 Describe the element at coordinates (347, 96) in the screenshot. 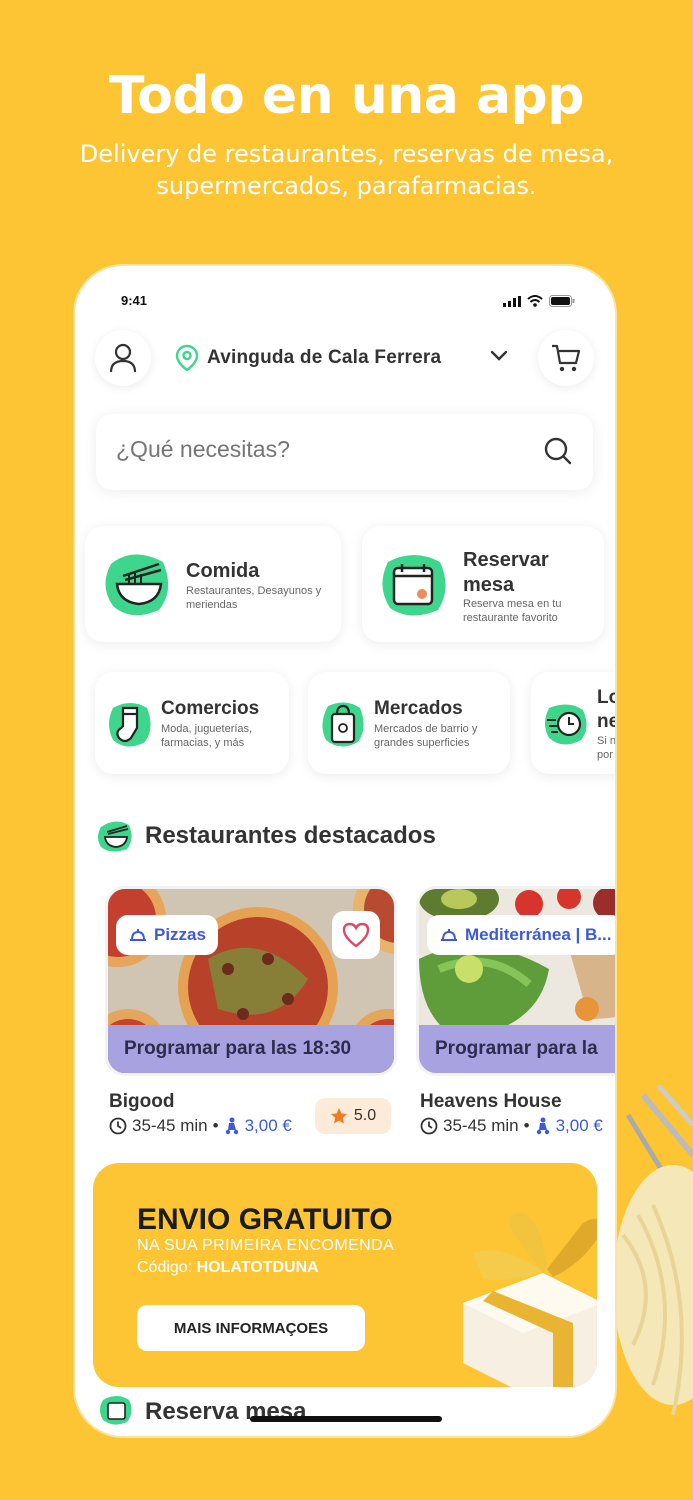

I see `hero-title: Todo en una app` at that location.